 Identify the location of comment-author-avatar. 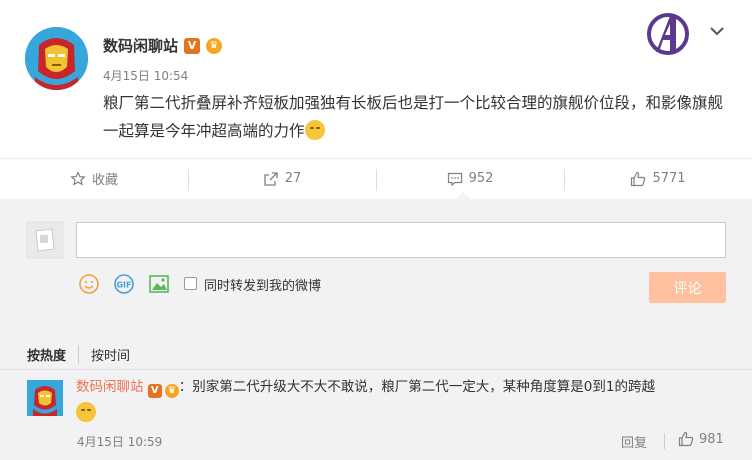
(45, 398).